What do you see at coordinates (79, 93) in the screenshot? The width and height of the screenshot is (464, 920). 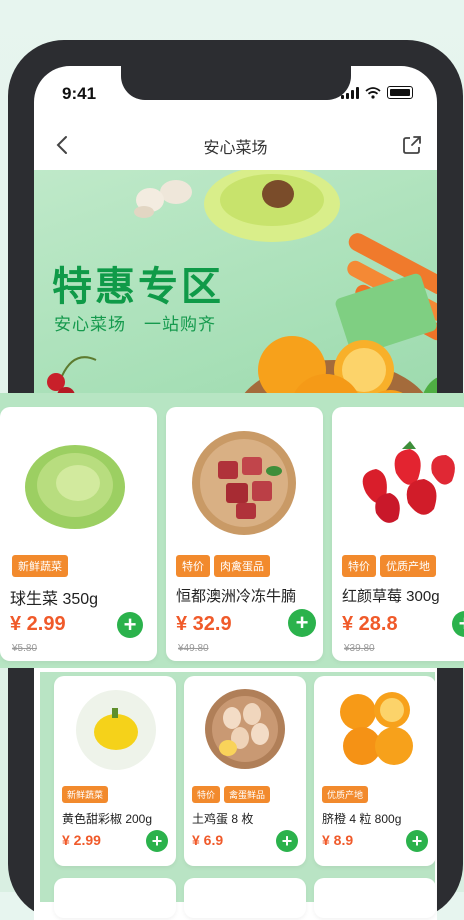 I see `status-time: 9:41` at bounding box center [79, 93].